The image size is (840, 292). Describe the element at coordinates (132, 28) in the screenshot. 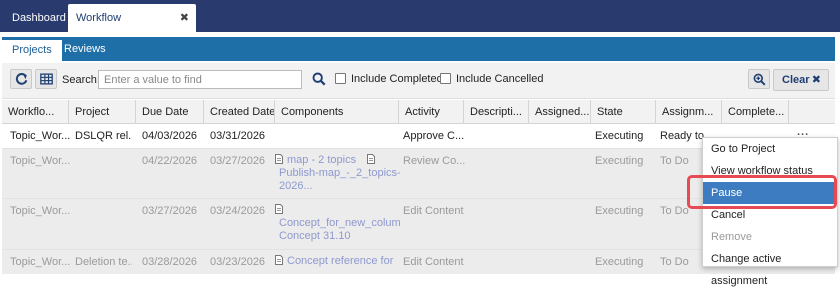

I see `tab-workflow-management: Workflow Management ✖` at that location.